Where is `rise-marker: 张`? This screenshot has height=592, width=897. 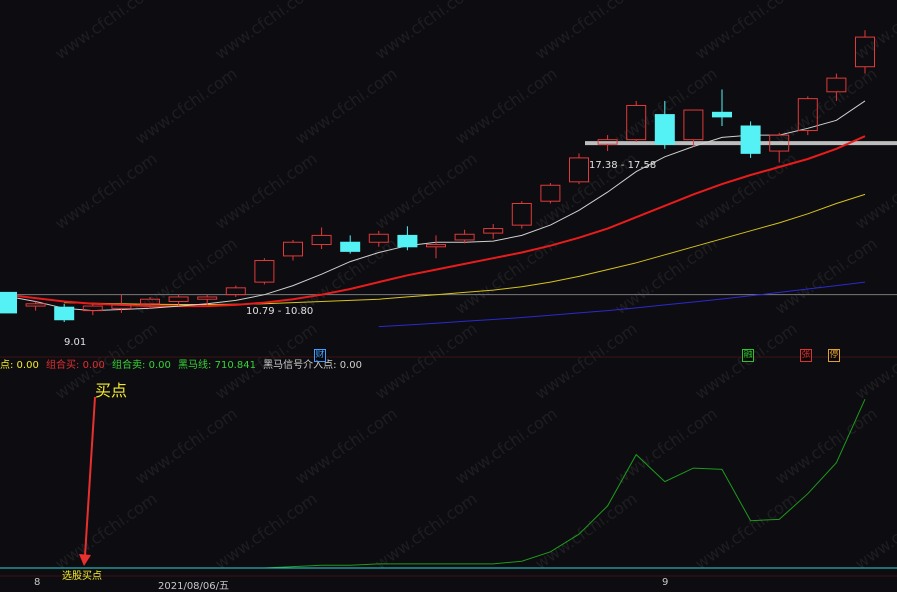
rise-marker: 张 is located at coordinates (806, 355).